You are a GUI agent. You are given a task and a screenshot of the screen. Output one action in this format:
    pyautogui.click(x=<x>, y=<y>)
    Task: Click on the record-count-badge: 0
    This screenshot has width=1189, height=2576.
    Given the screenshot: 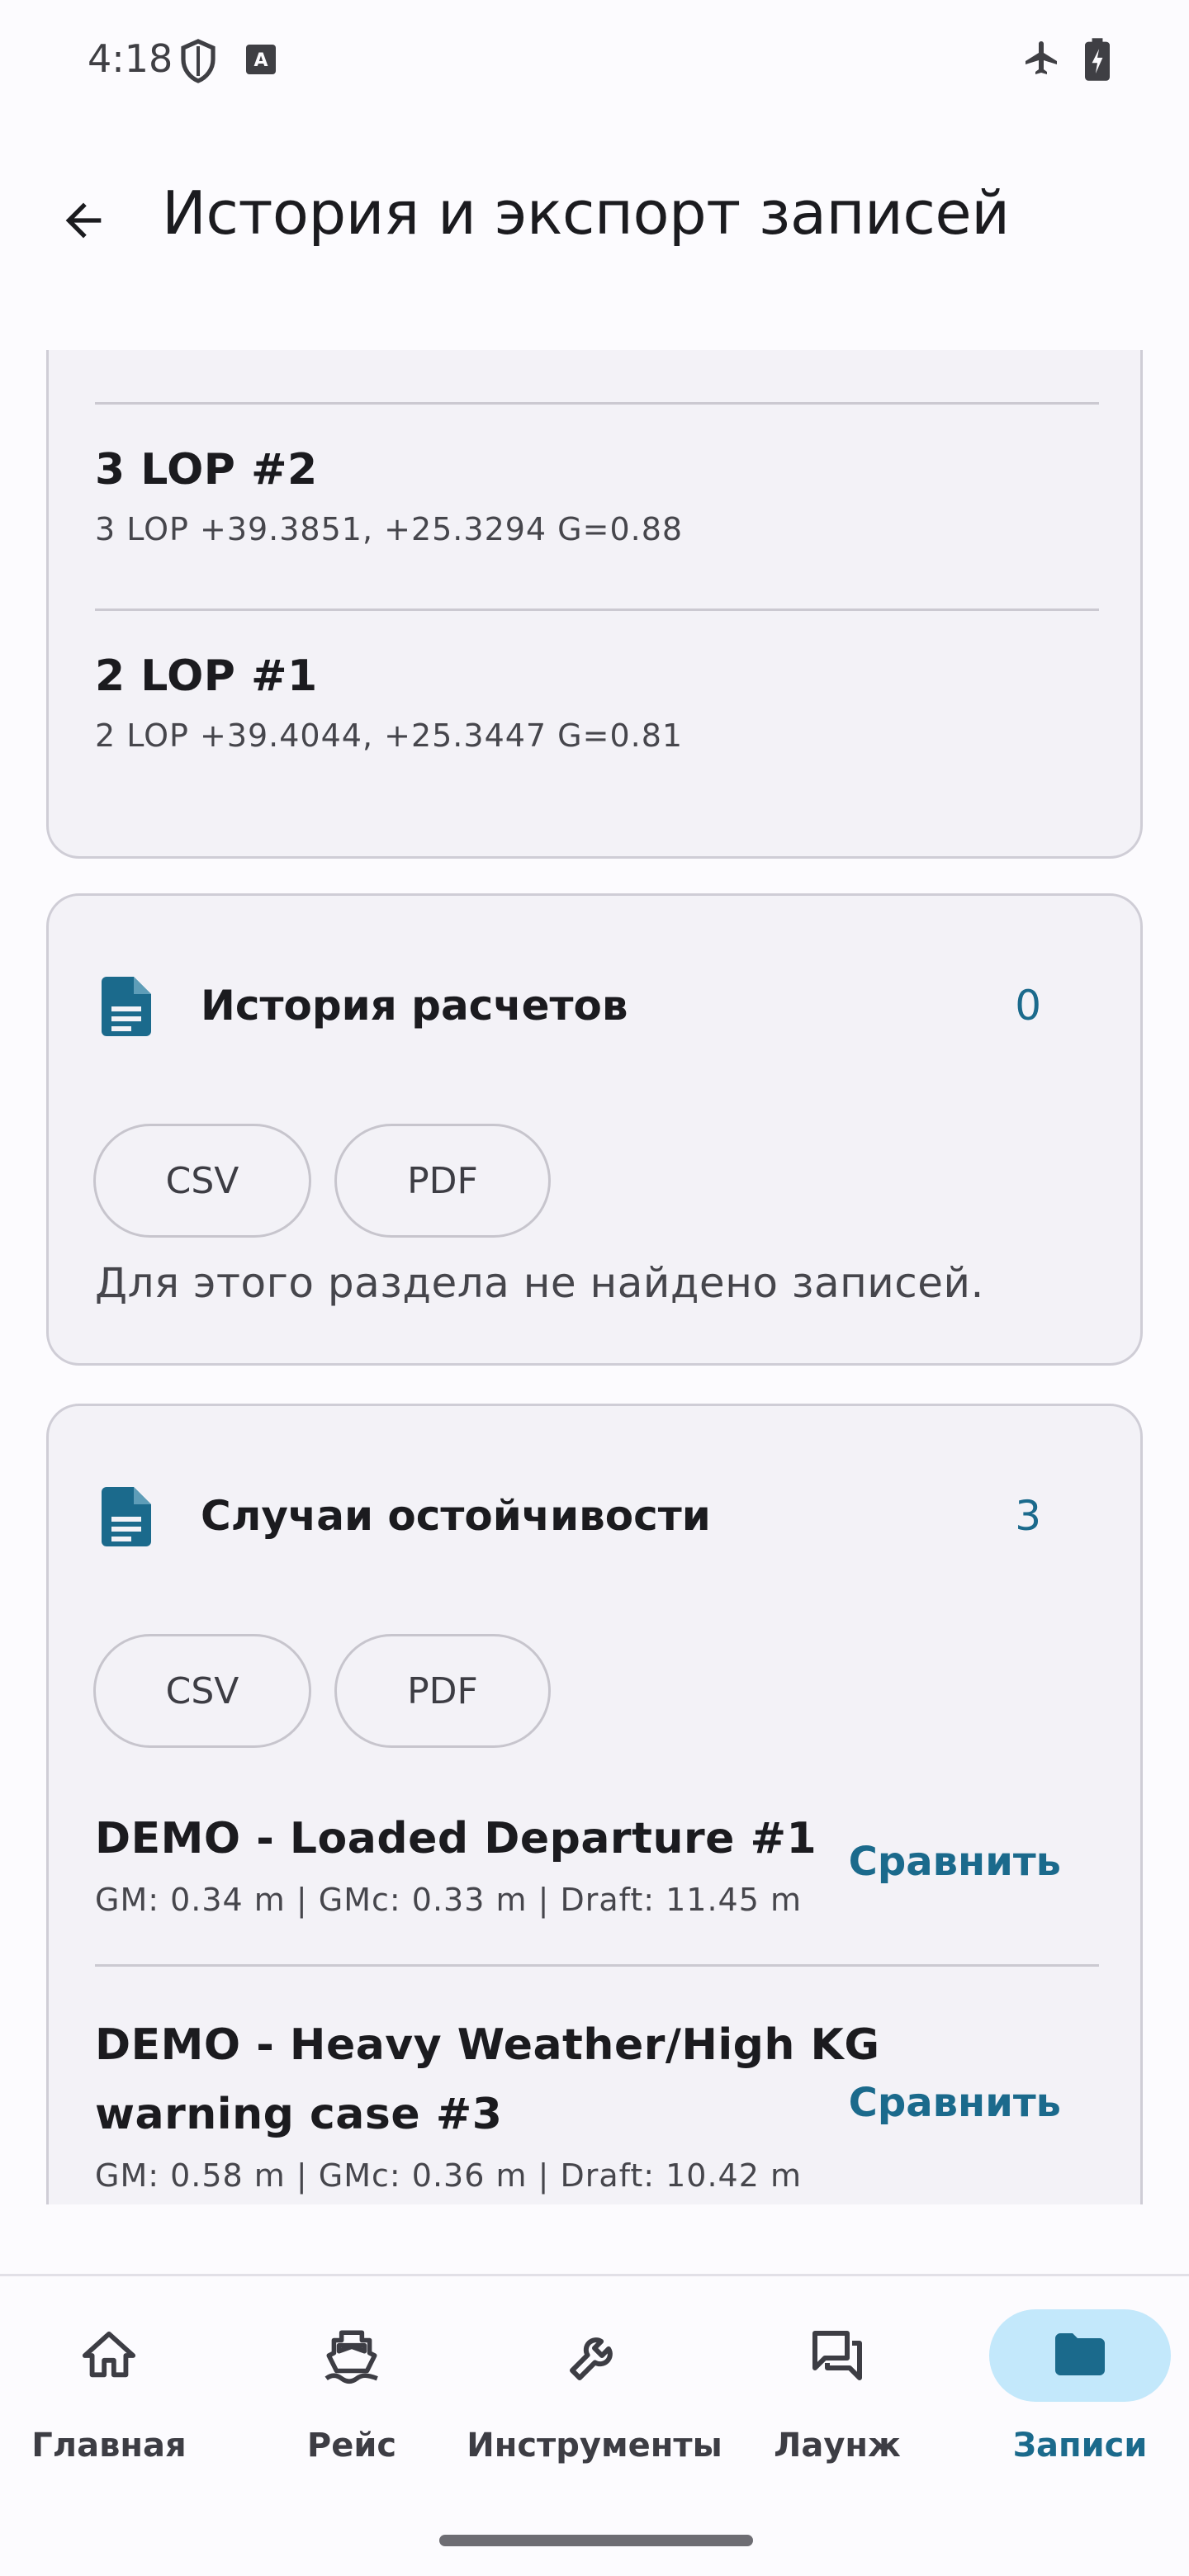 What is the action you would take?
    pyautogui.click(x=1028, y=1006)
    